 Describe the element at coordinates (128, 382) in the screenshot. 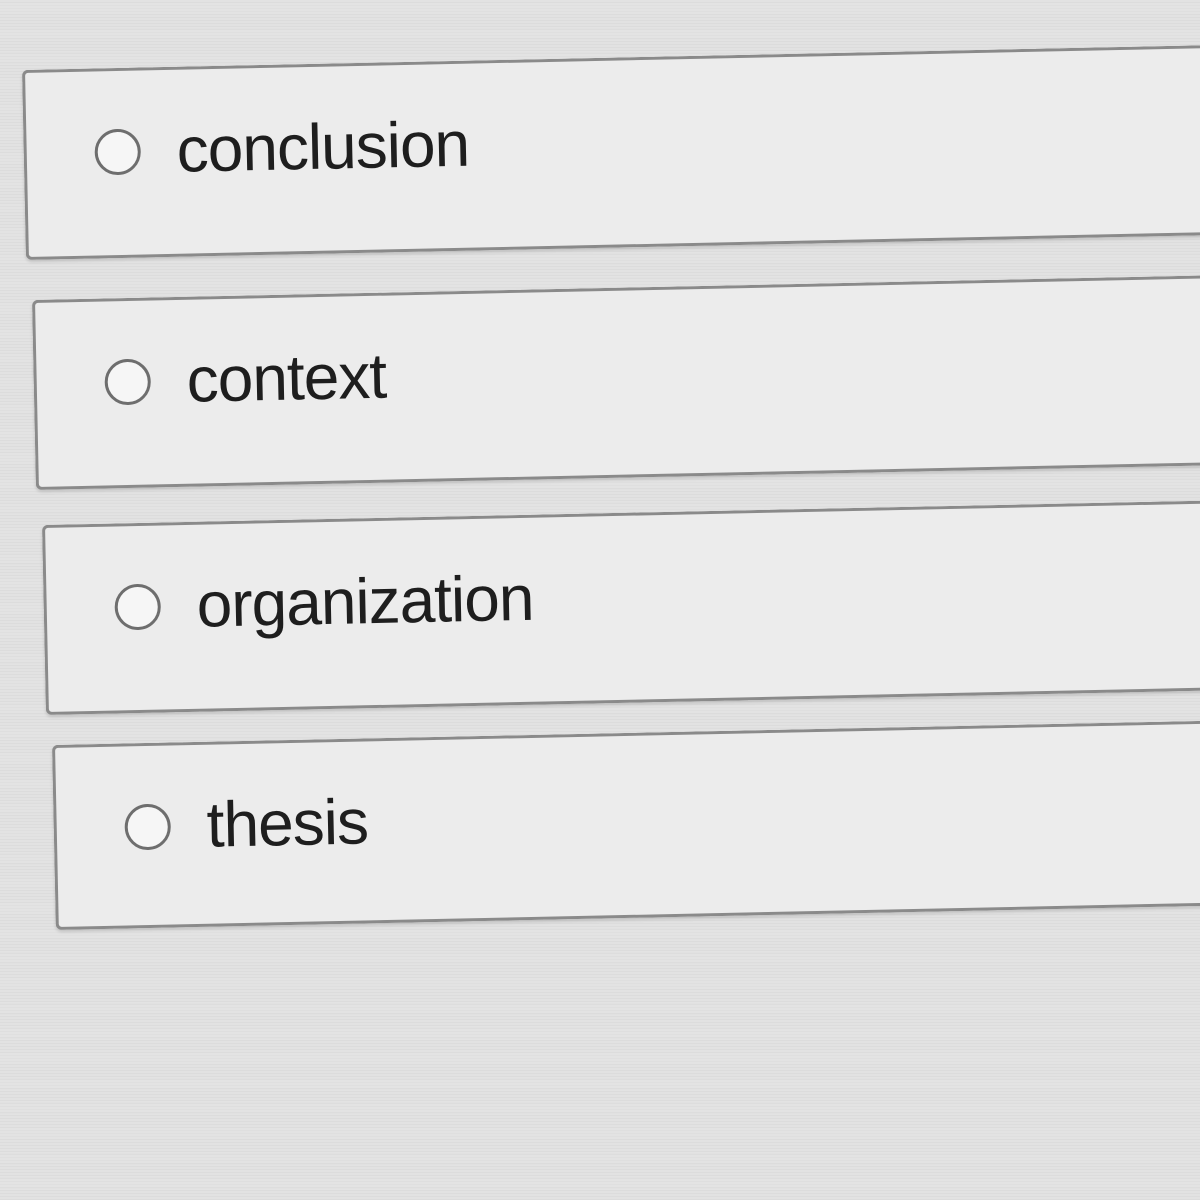

I see `radio-button-context` at that location.